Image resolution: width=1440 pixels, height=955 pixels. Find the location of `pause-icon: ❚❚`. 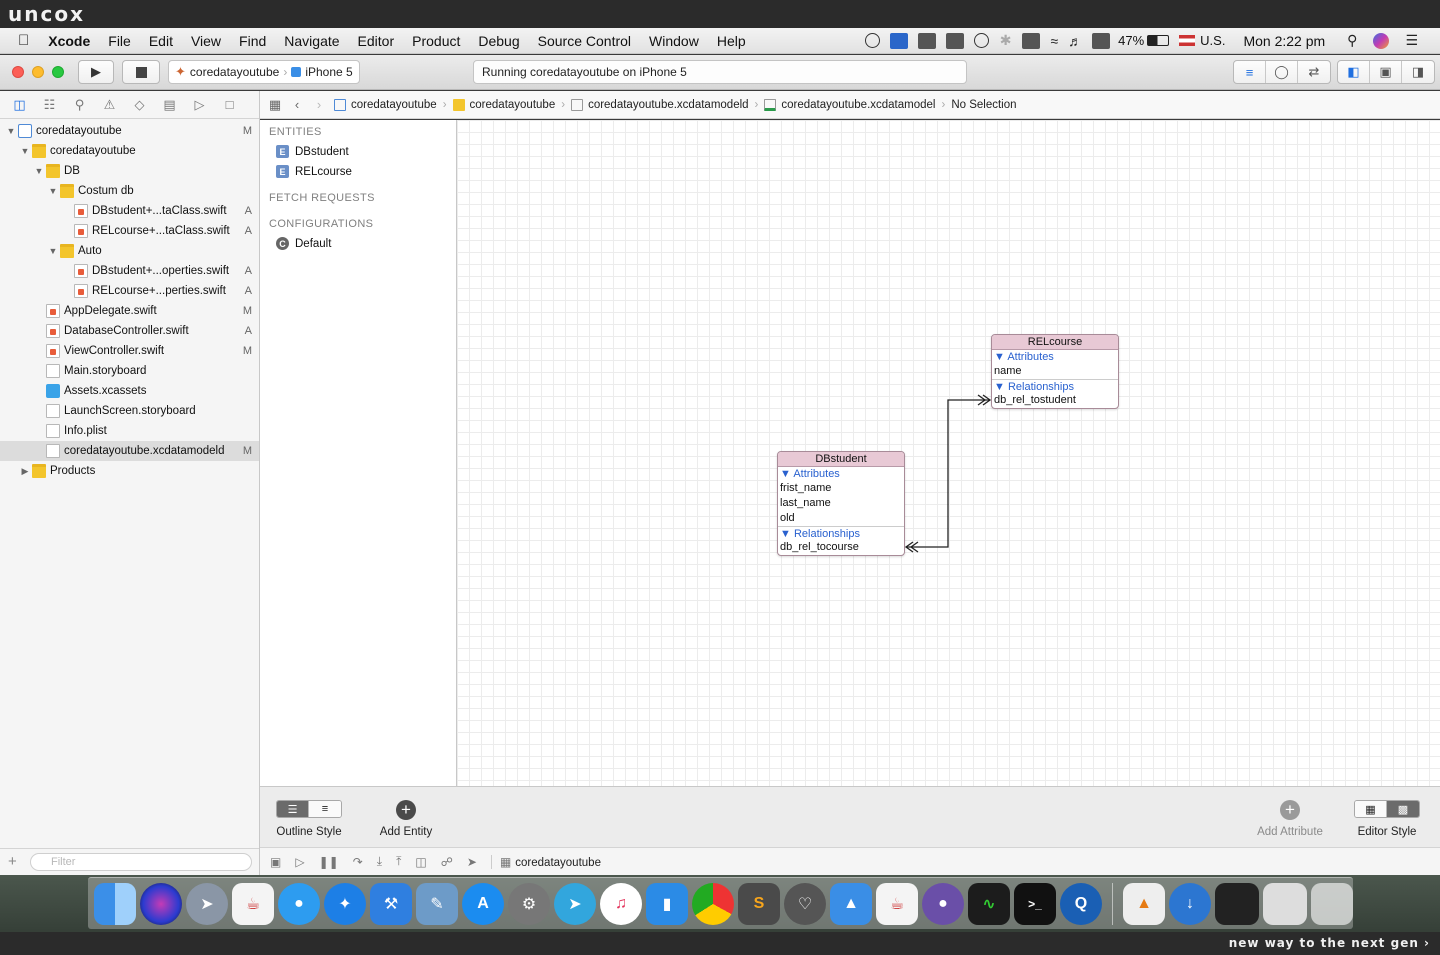

pause-icon: ❚❚ is located at coordinates (329, 862).